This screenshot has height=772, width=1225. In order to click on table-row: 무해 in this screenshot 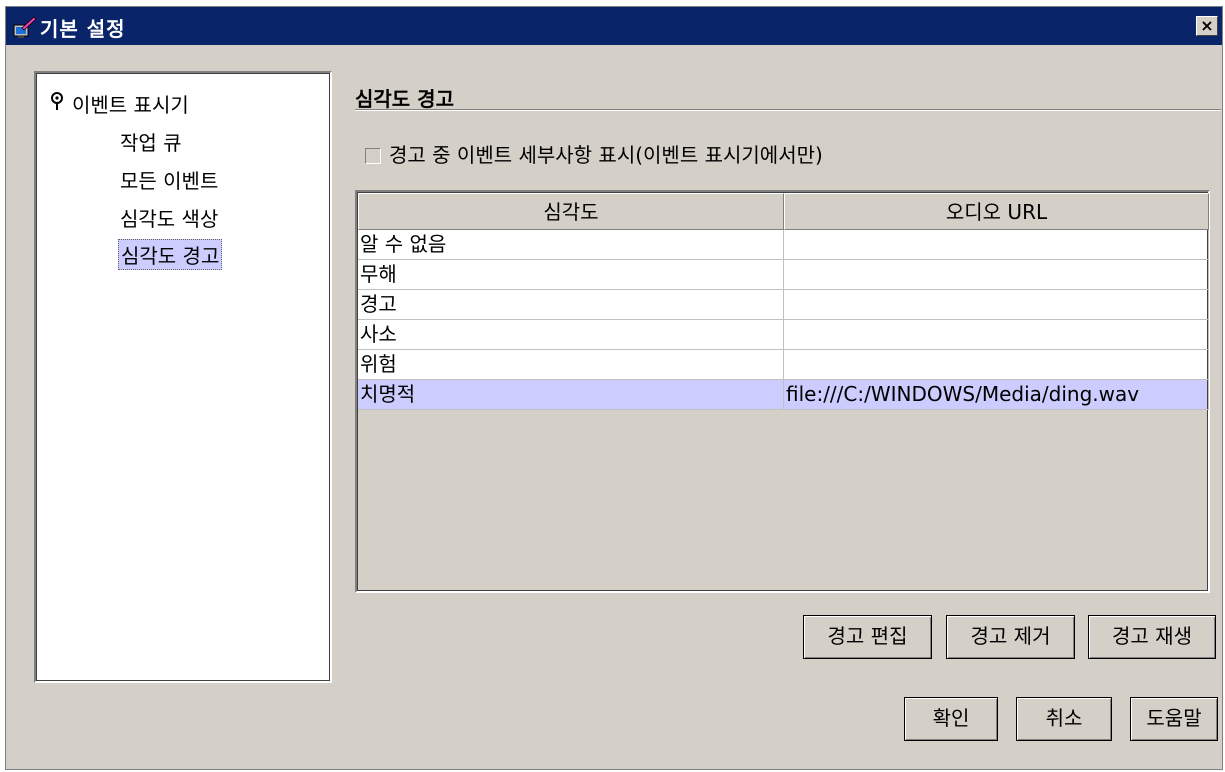, I will do `click(783, 275)`.